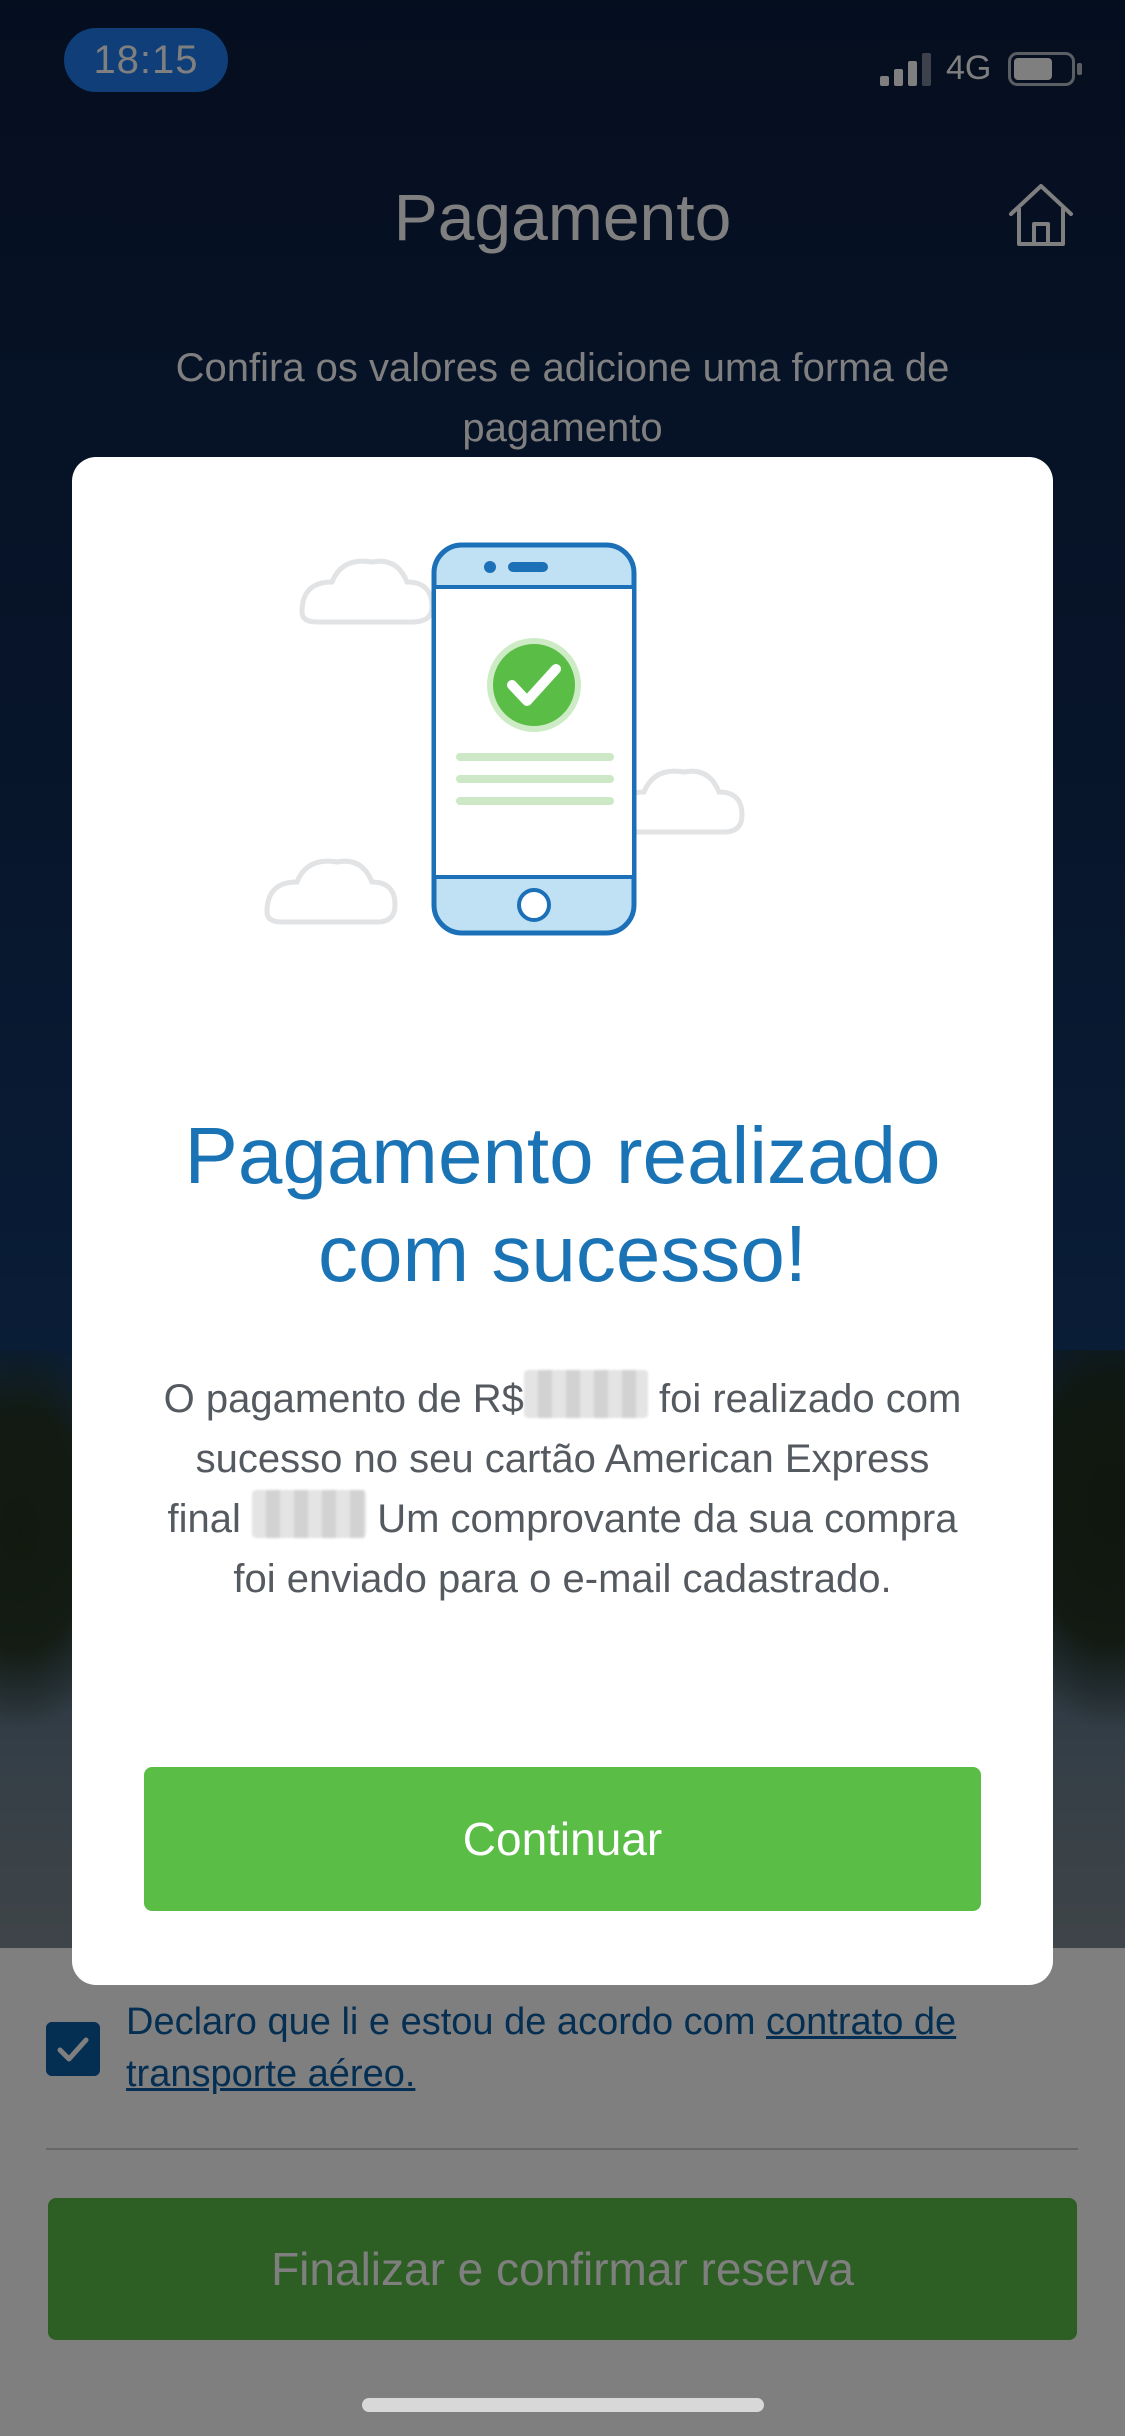 The width and height of the screenshot is (1125, 2436). What do you see at coordinates (563, 2405) in the screenshot?
I see `home-indicator` at bounding box center [563, 2405].